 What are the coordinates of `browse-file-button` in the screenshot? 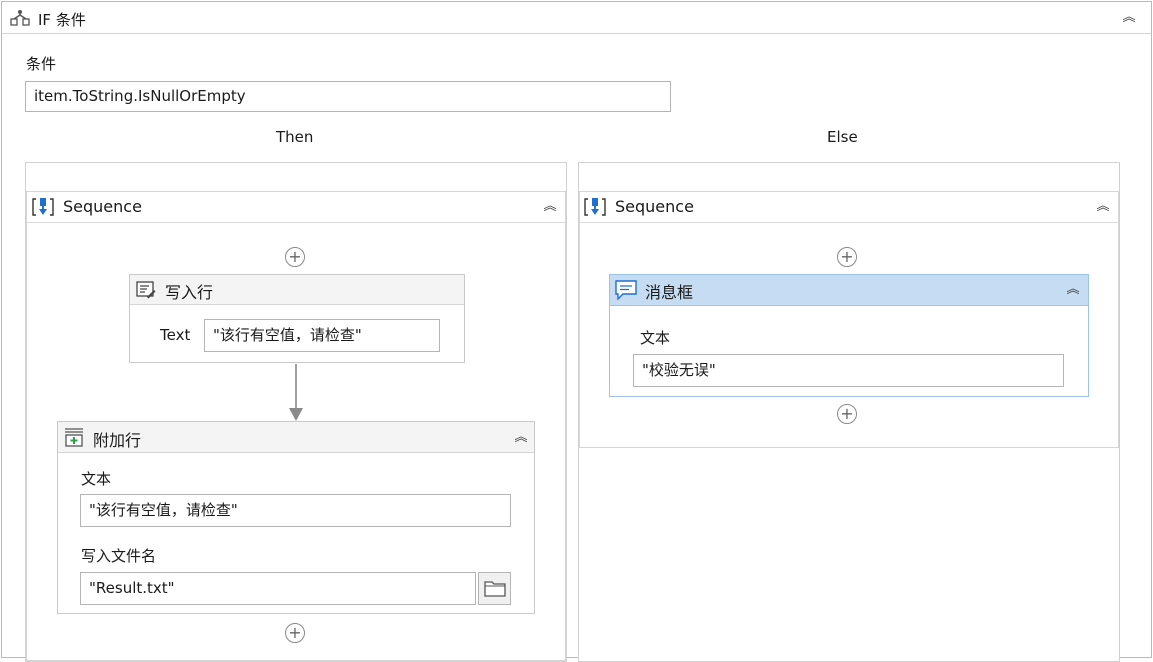 It's located at (494, 588).